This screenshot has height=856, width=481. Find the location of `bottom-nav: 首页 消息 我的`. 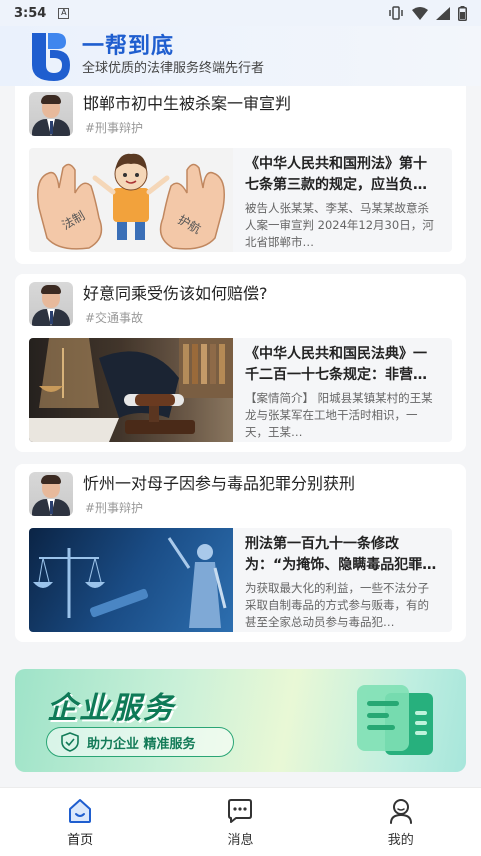

bottom-nav: 首页 消息 我的 is located at coordinates (240, 821).